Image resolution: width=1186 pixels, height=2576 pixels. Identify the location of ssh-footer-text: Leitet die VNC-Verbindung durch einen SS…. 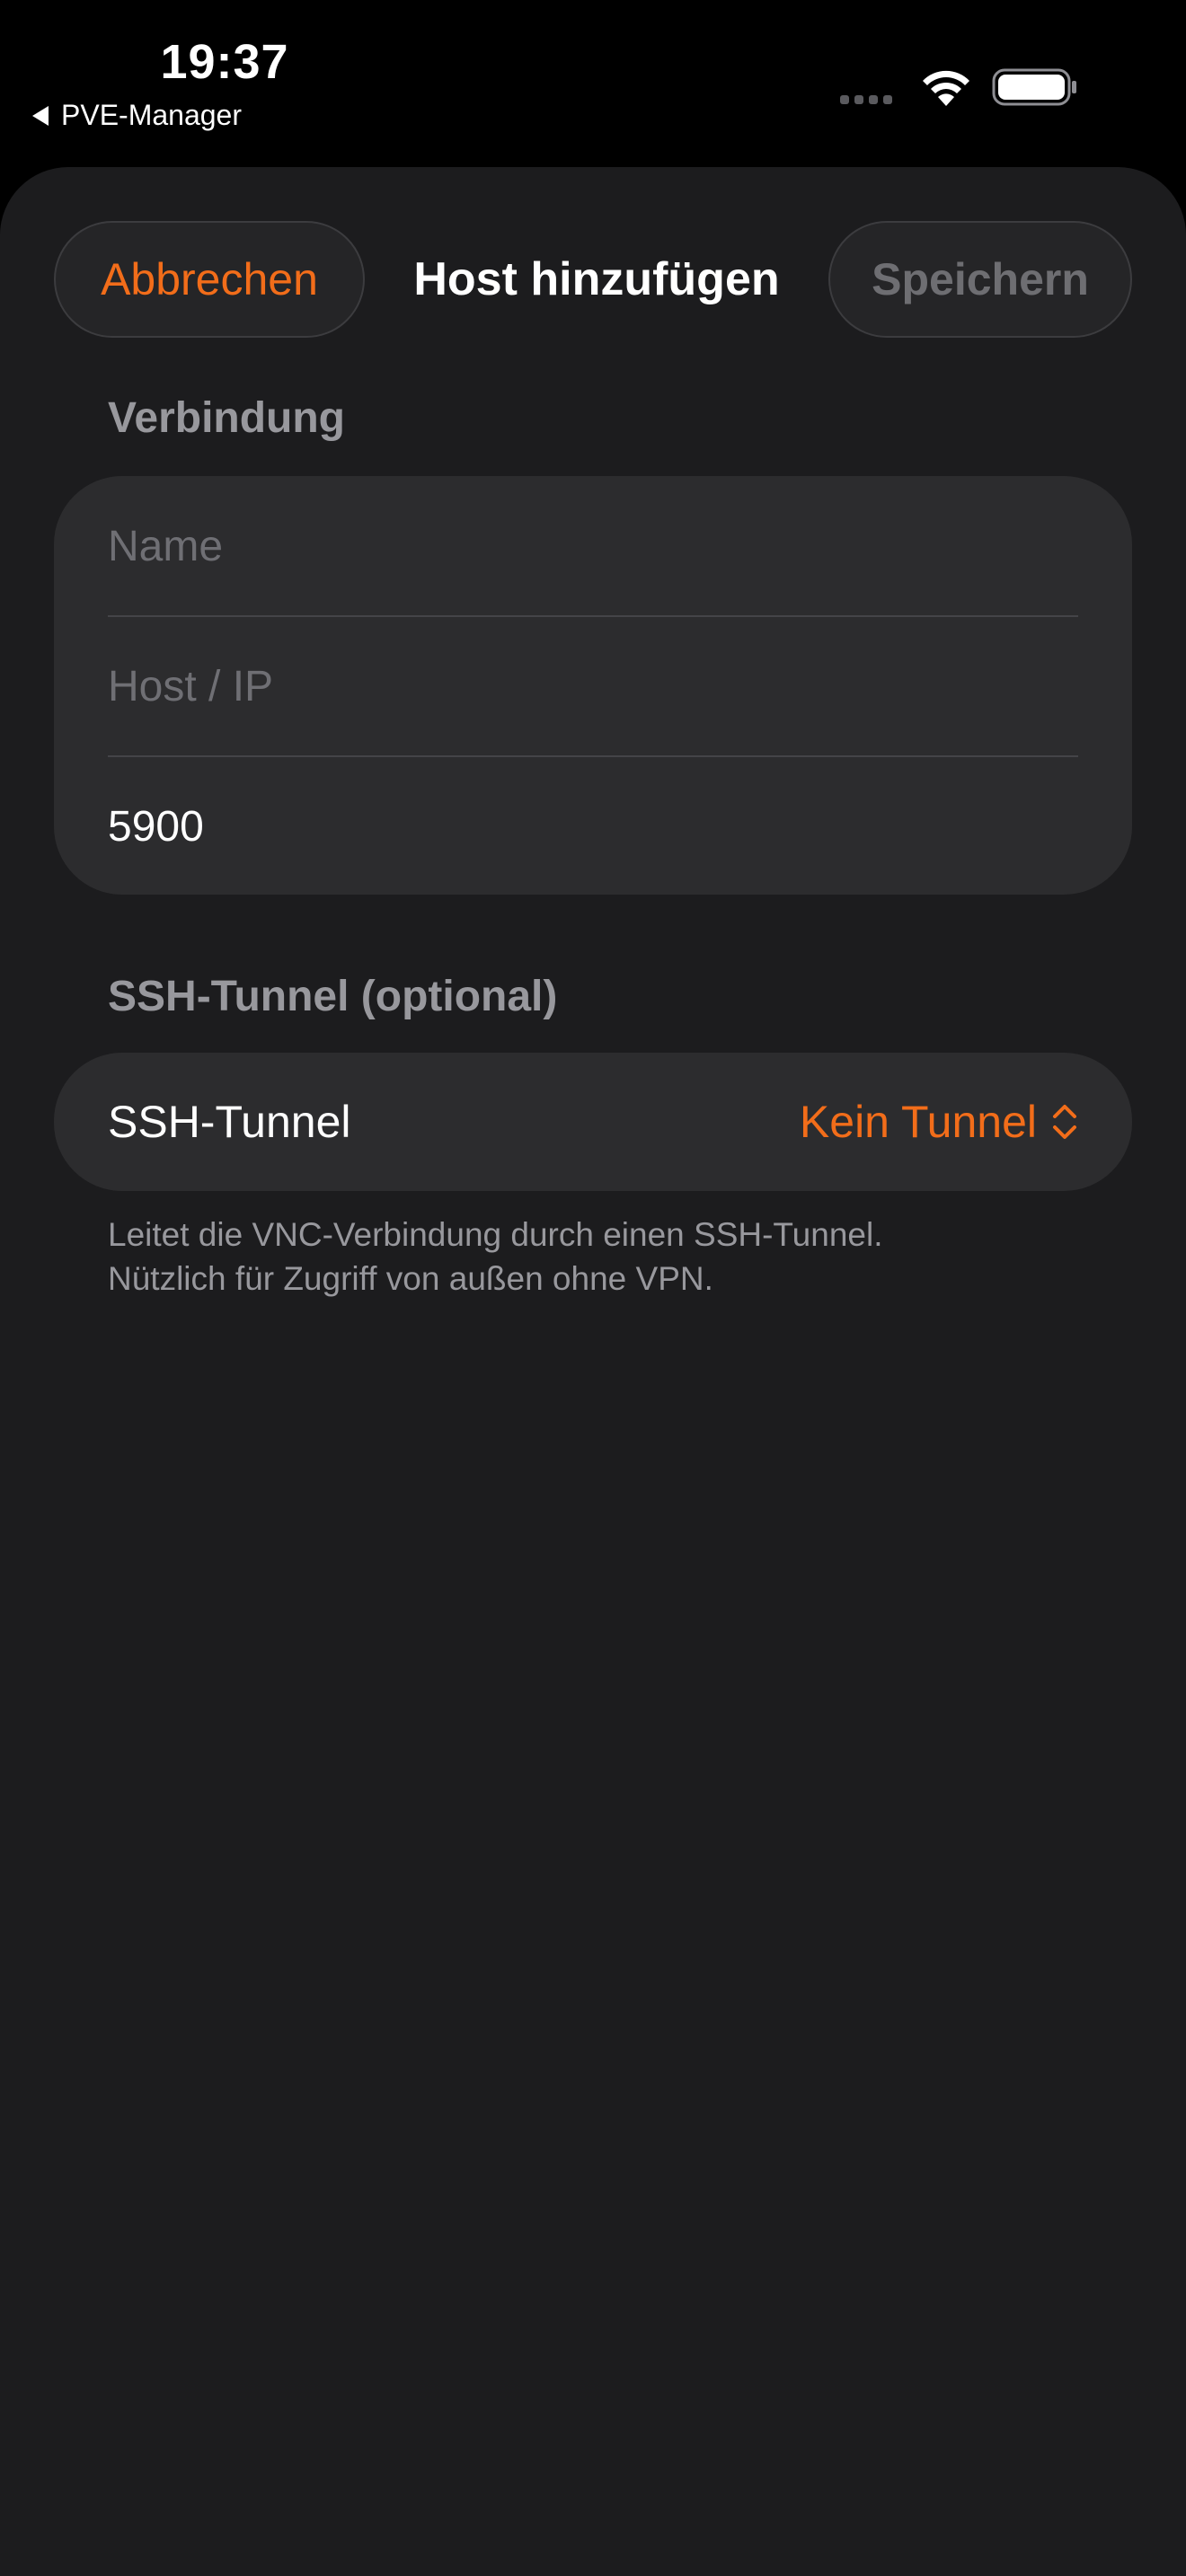
(602, 1257).